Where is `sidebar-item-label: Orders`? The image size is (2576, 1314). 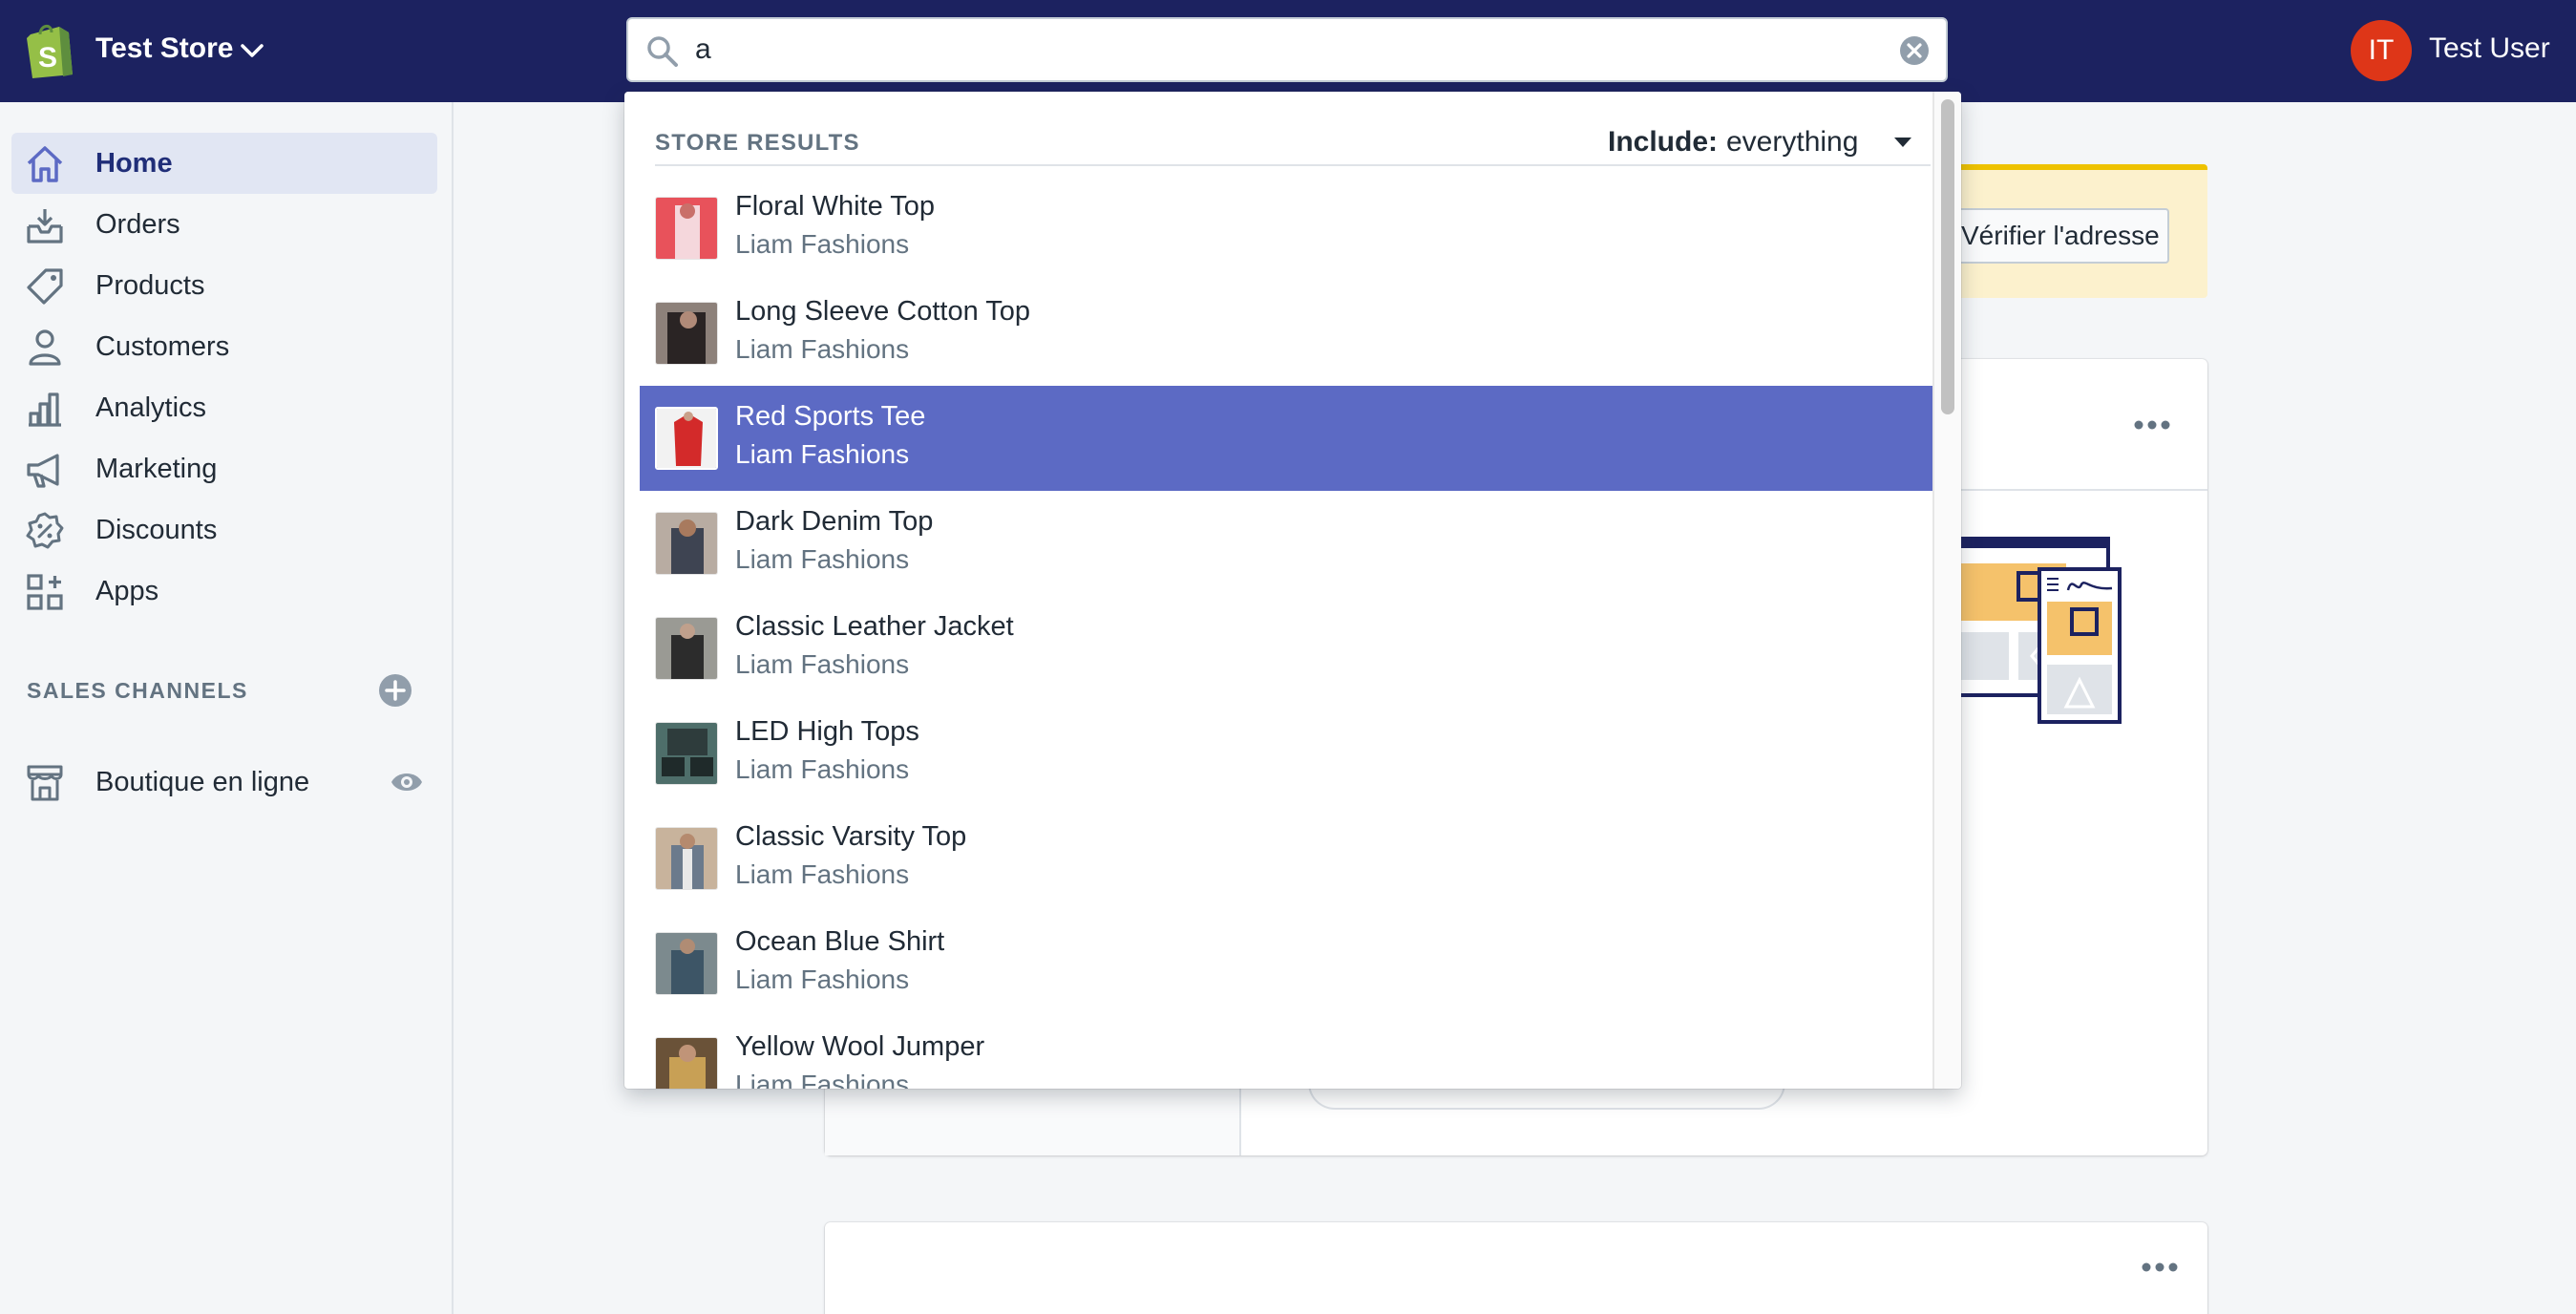
sidebar-item-label: Orders is located at coordinates (137, 224).